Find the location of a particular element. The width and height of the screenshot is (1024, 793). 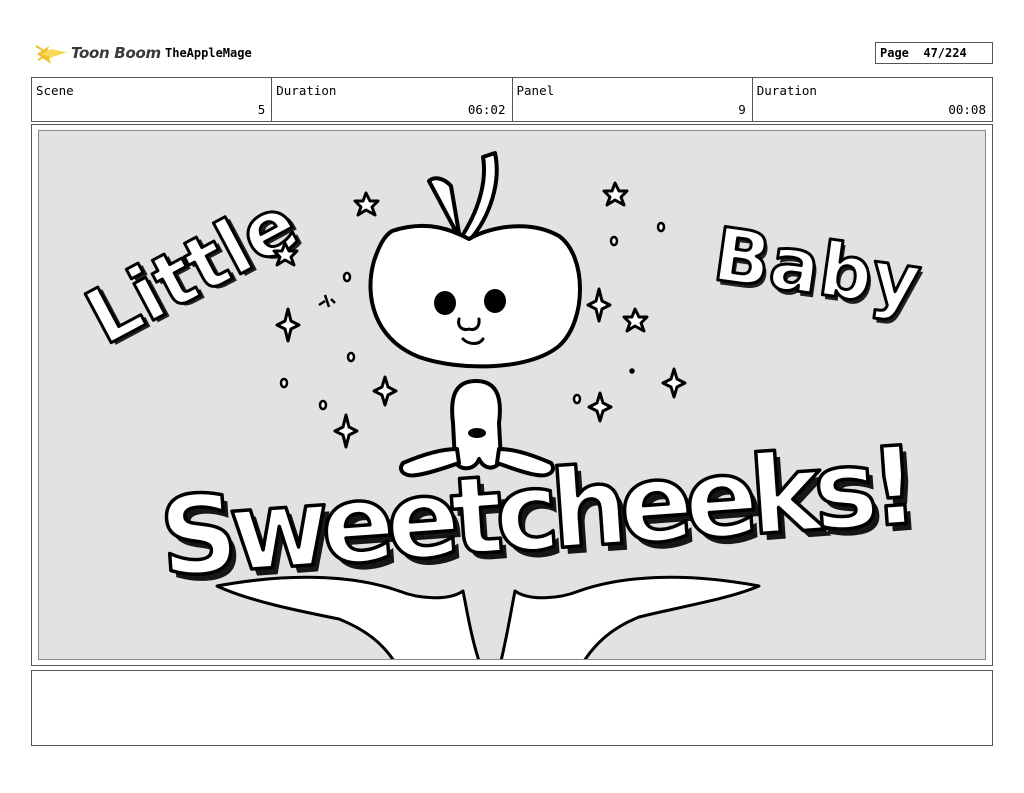

svg-text: Baby is located at coordinates (816, 269).